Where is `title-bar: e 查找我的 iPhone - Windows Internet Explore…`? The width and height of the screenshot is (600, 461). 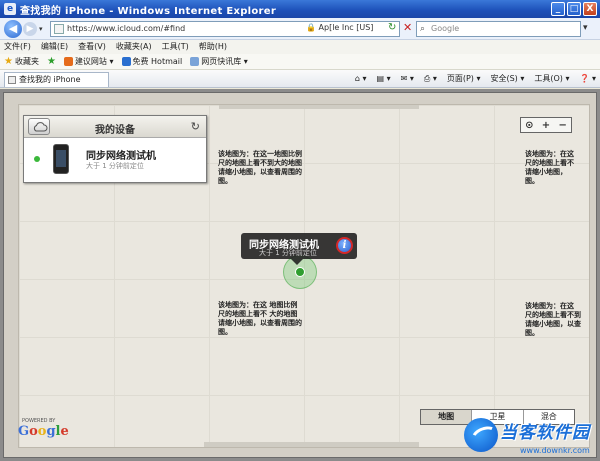 title-bar: e 查找我的 iPhone - Windows Internet Explore… is located at coordinates (300, 9).